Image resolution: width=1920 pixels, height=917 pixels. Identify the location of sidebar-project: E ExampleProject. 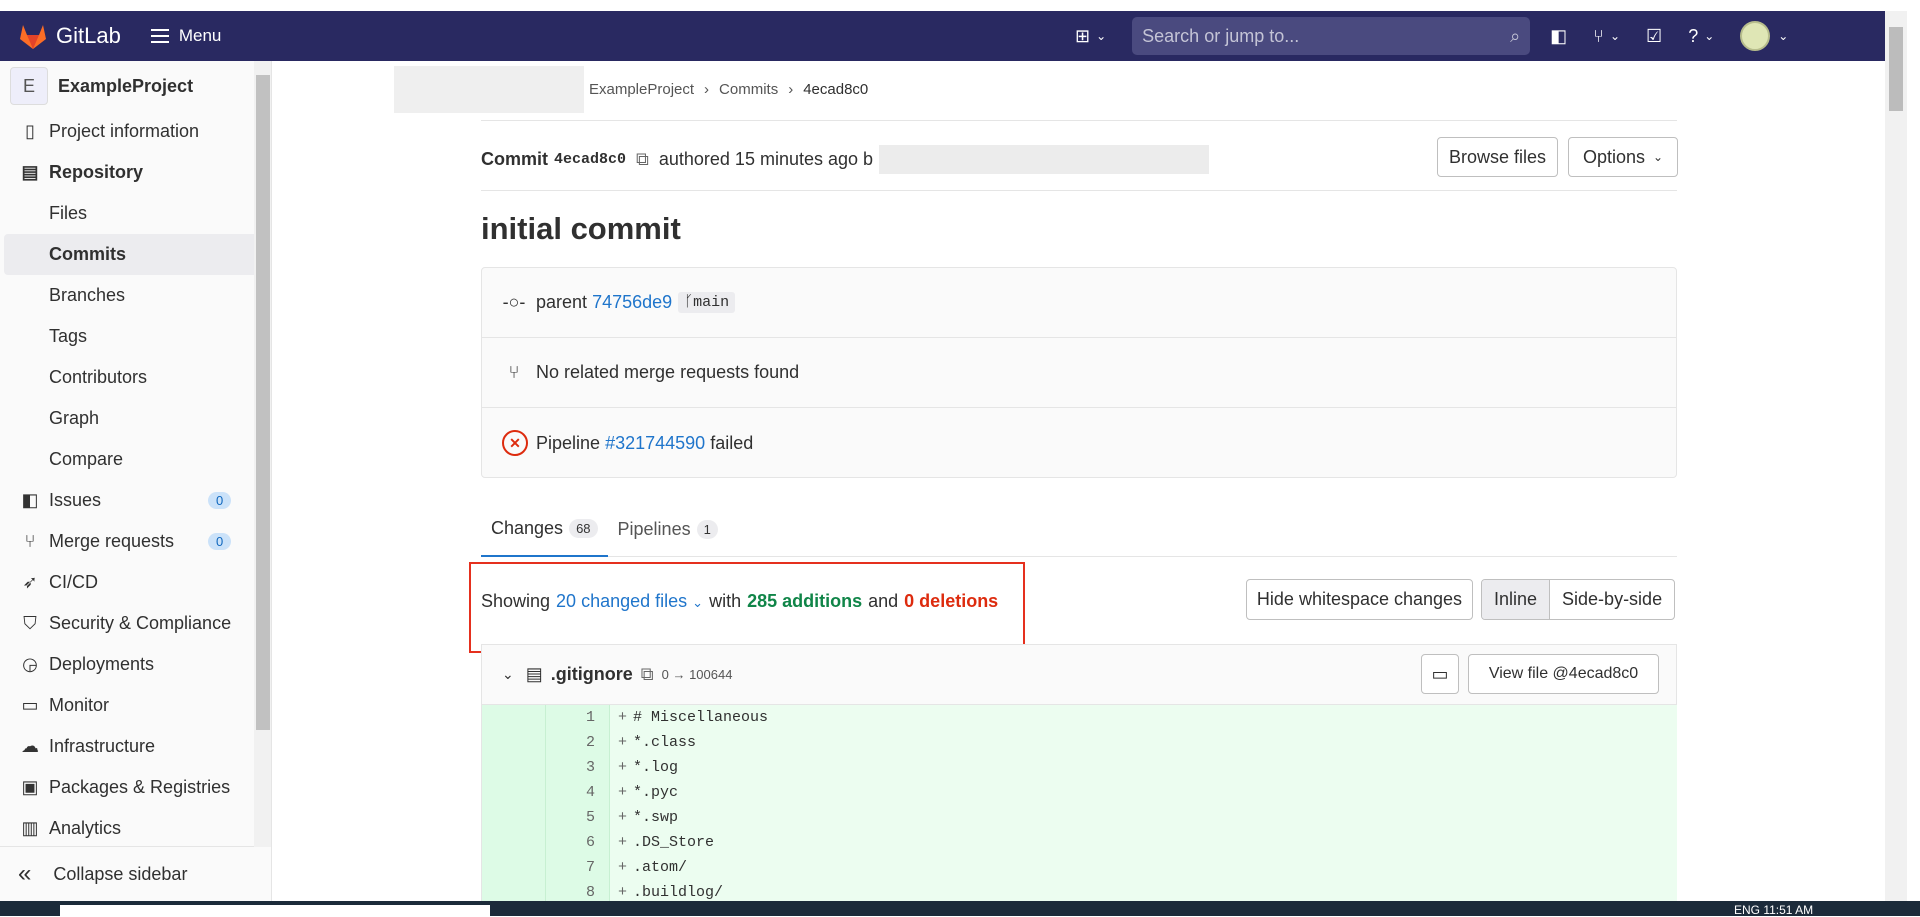
(135, 86).